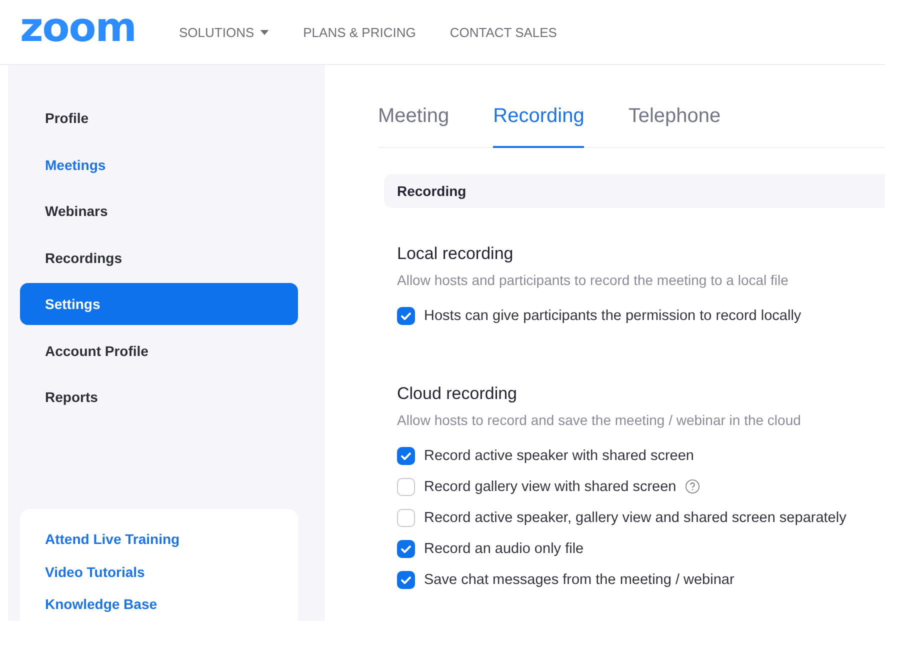 The image size is (906, 663). Describe the element at coordinates (559, 456) in the screenshot. I see `option-label: Record active speaker with shared screen` at that location.